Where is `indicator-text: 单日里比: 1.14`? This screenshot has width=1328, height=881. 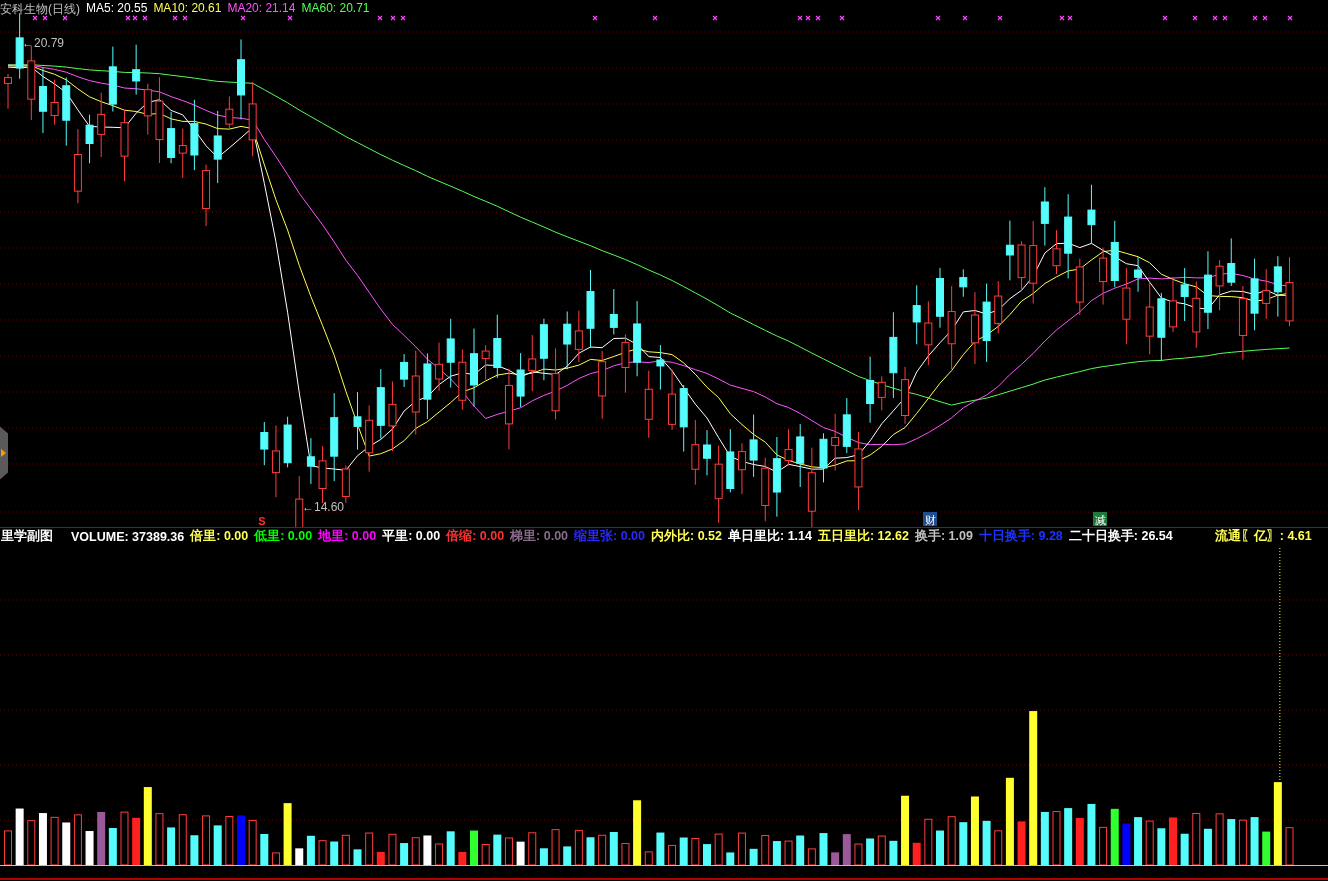
indicator-text: 单日里比: 1.14 is located at coordinates (770, 536).